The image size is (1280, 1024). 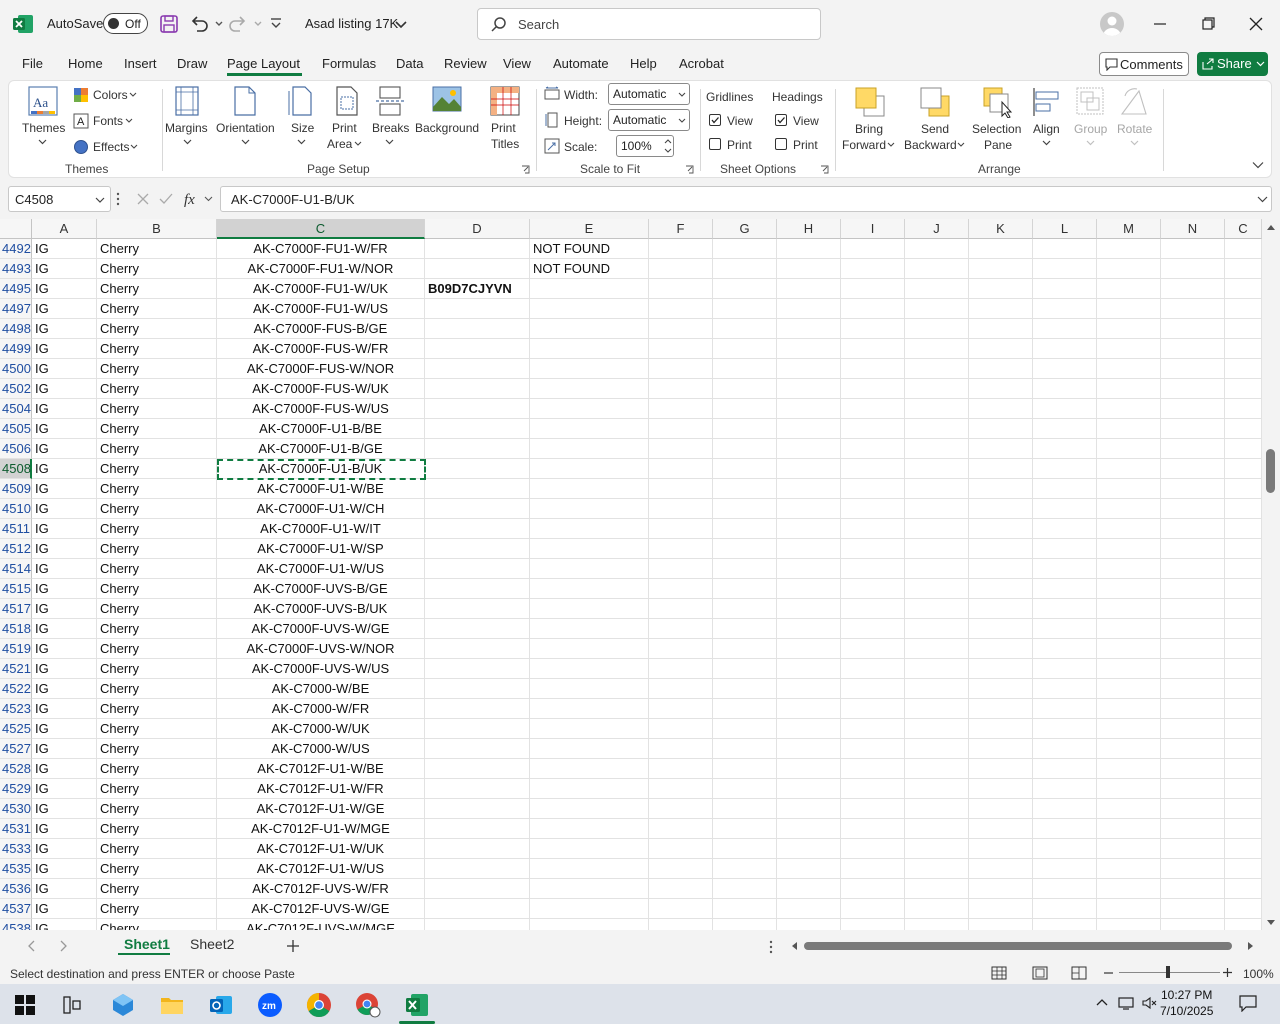 I want to click on column-header: L, so click(x=1065, y=229).